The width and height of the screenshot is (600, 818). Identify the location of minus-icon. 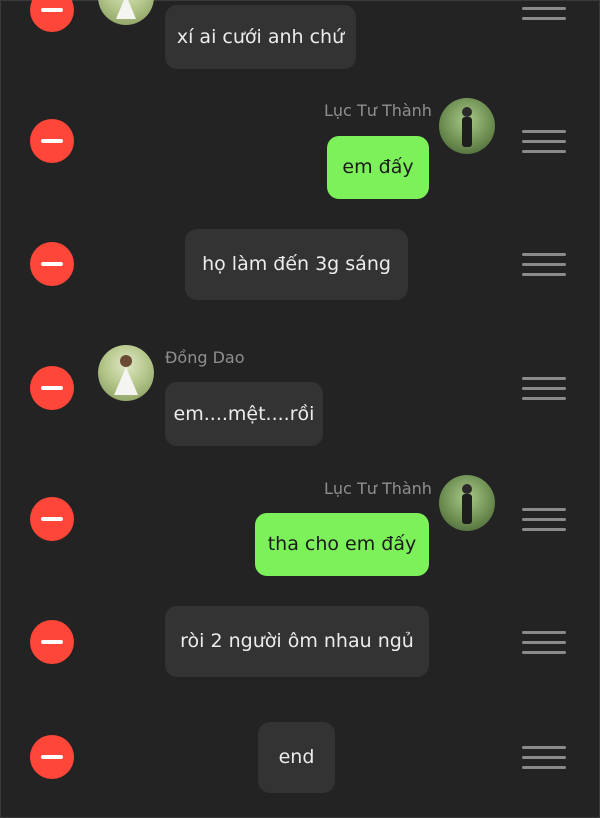
(52, 757).